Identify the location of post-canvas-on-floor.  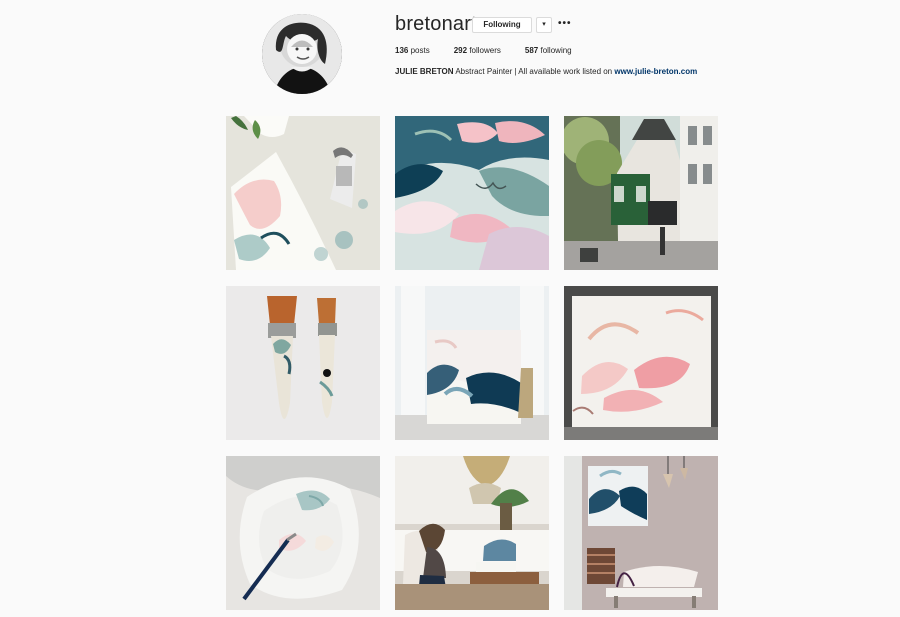
(472, 363).